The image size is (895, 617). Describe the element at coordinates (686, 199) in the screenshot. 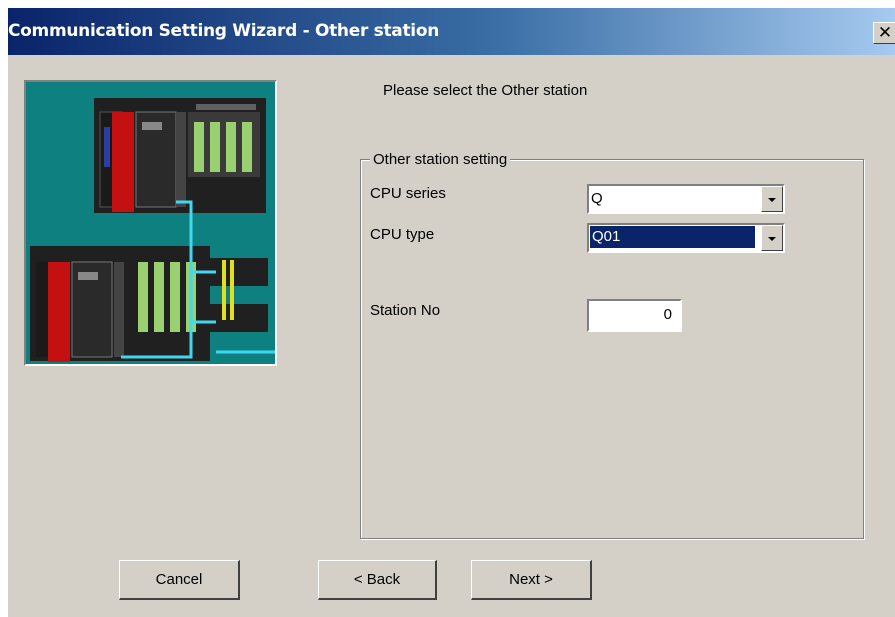

I see `cpu-series-select: Q` at that location.